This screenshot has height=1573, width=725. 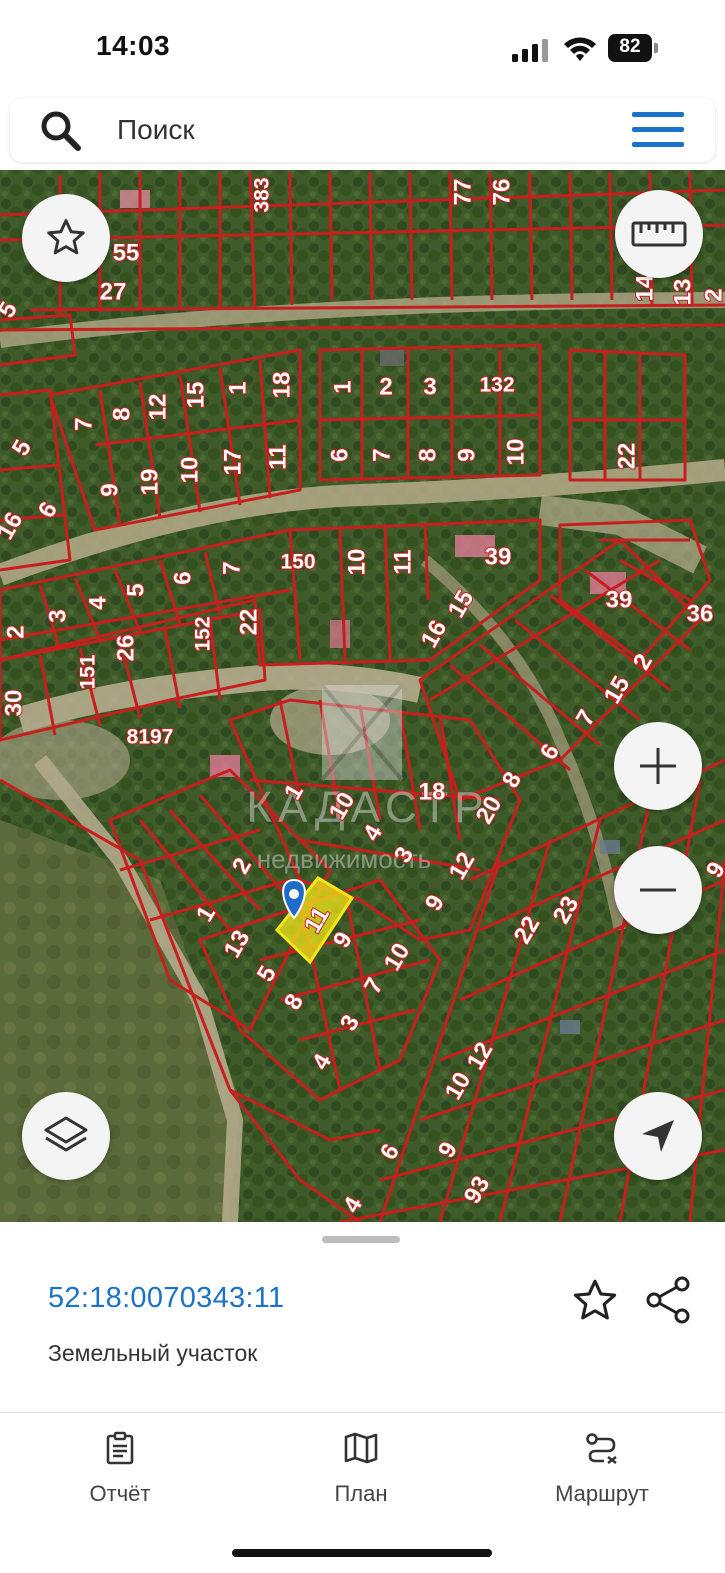 I want to click on plot-type-label: Земельный участок, so click(x=153, y=1353).